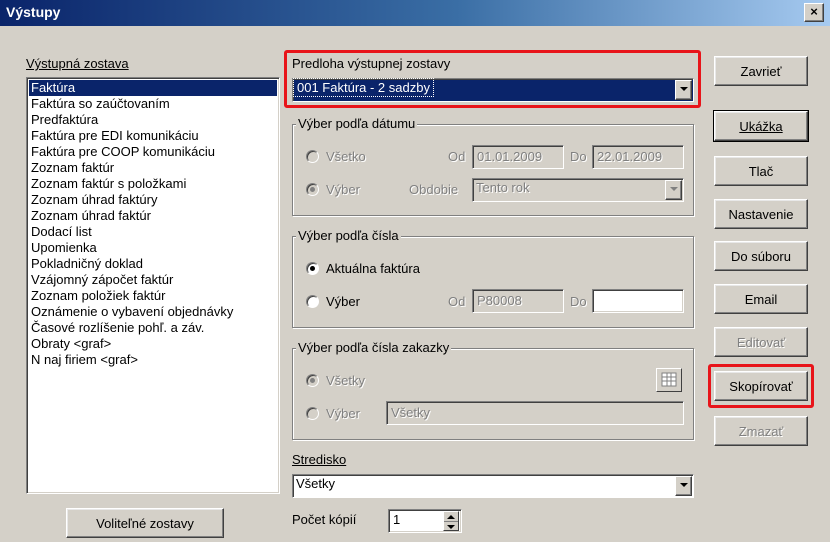 This screenshot has height=542, width=830. Describe the element at coordinates (457, 156) in the screenshot. I see `date-from-label: Od` at that location.